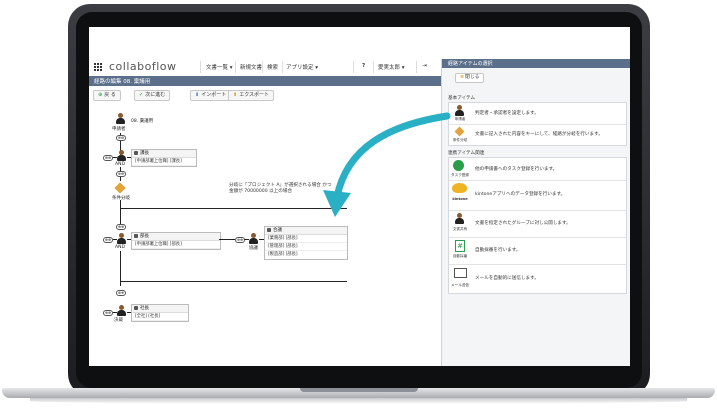 The image size is (717, 410). Describe the element at coordinates (358, 401) in the screenshot. I see `laptop-shadow` at that location.